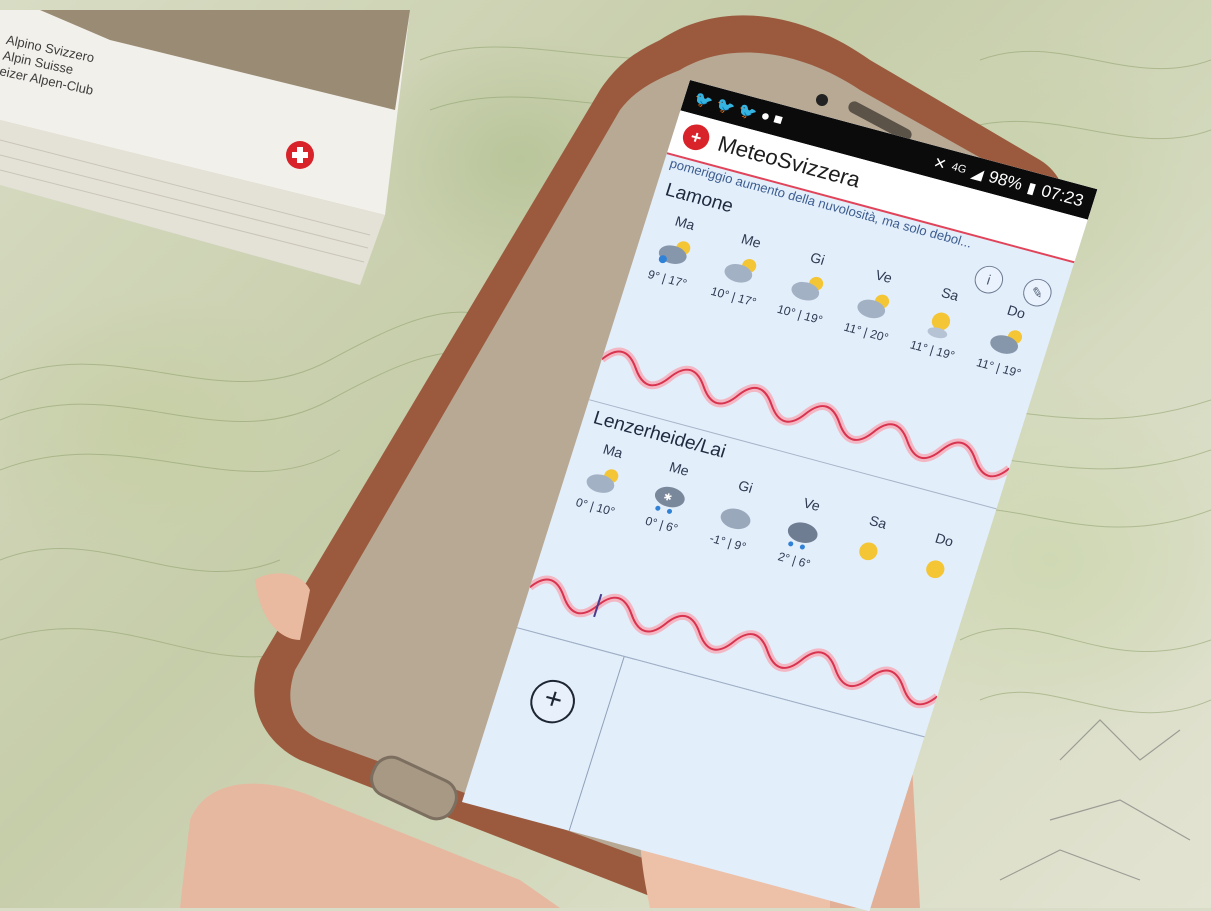  What do you see at coordinates (765, 116) in the screenshot?
I see `record-icon: ●` at bounding box center [765, 116].